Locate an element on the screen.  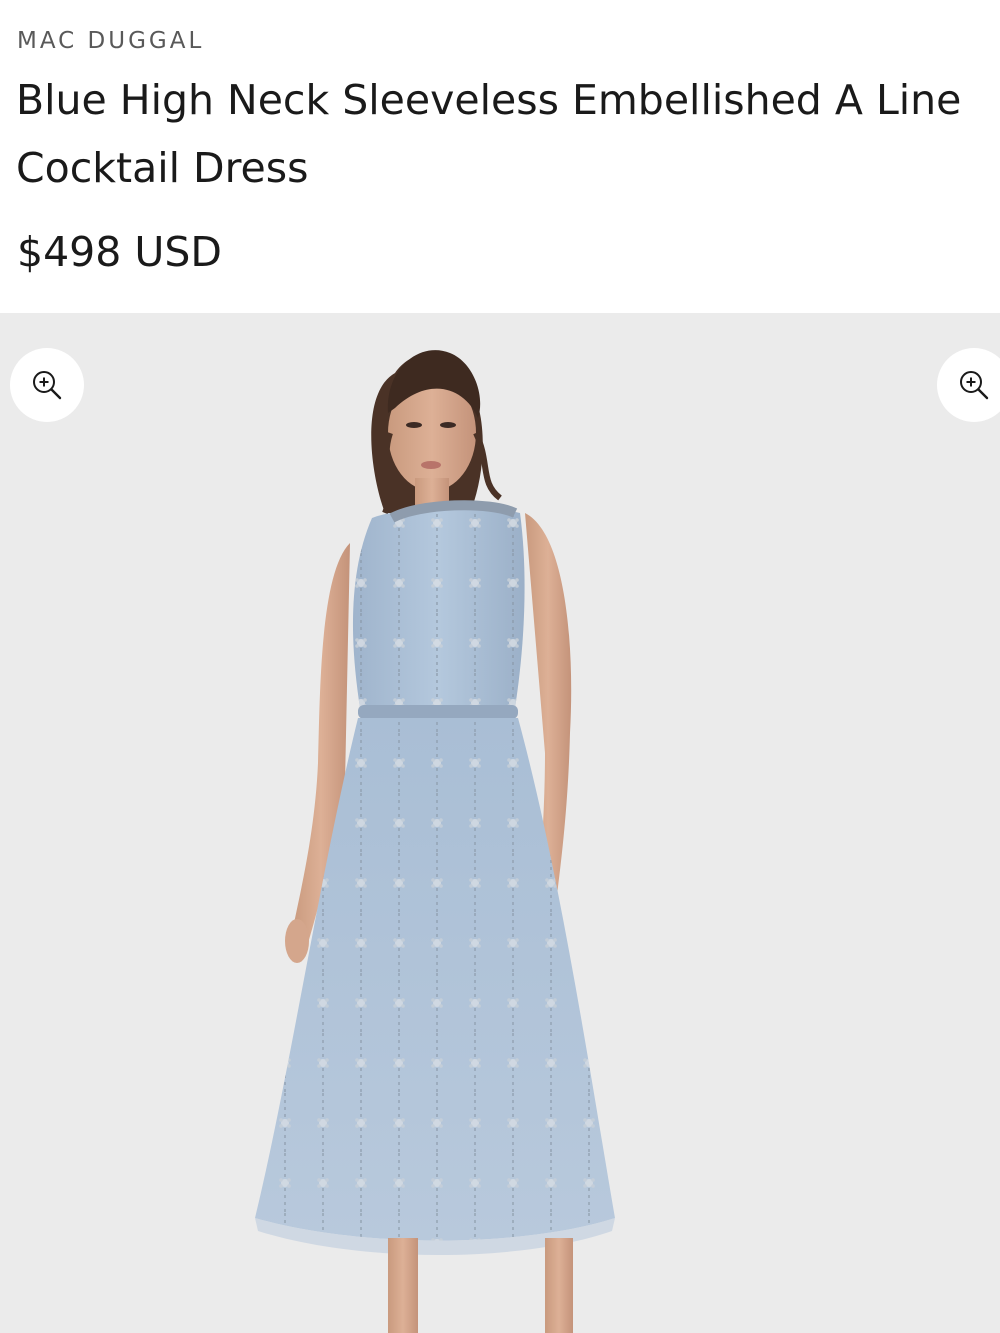
brand-name: MAC DUGGAL is located at coordinates (110, 41).